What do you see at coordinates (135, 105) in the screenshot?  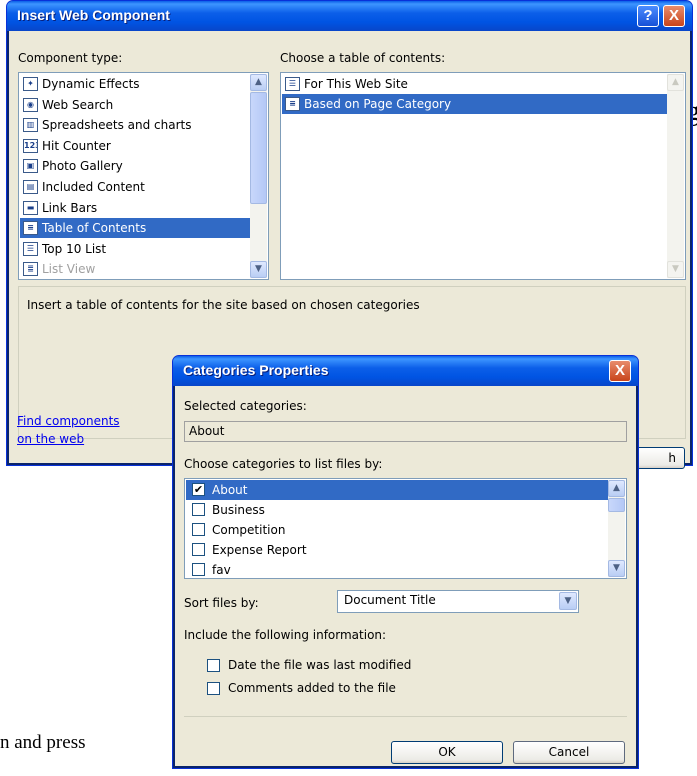 I see `list-item: ◉ Web Search` at bounding box center [135, 105].